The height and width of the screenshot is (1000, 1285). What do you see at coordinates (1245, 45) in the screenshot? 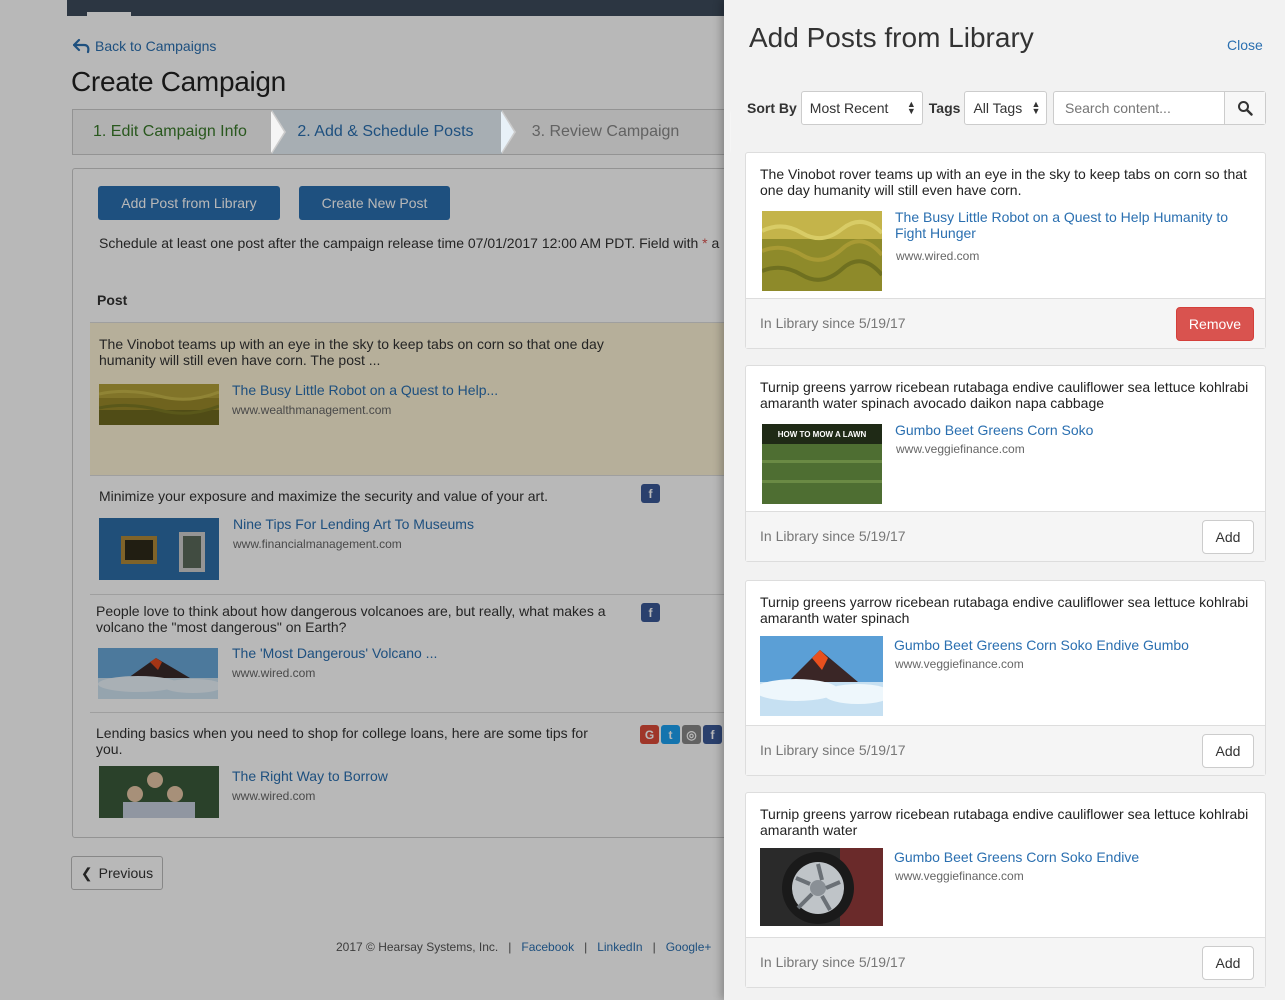
I see `close-button: Close` at bounding box center [1245, 45].